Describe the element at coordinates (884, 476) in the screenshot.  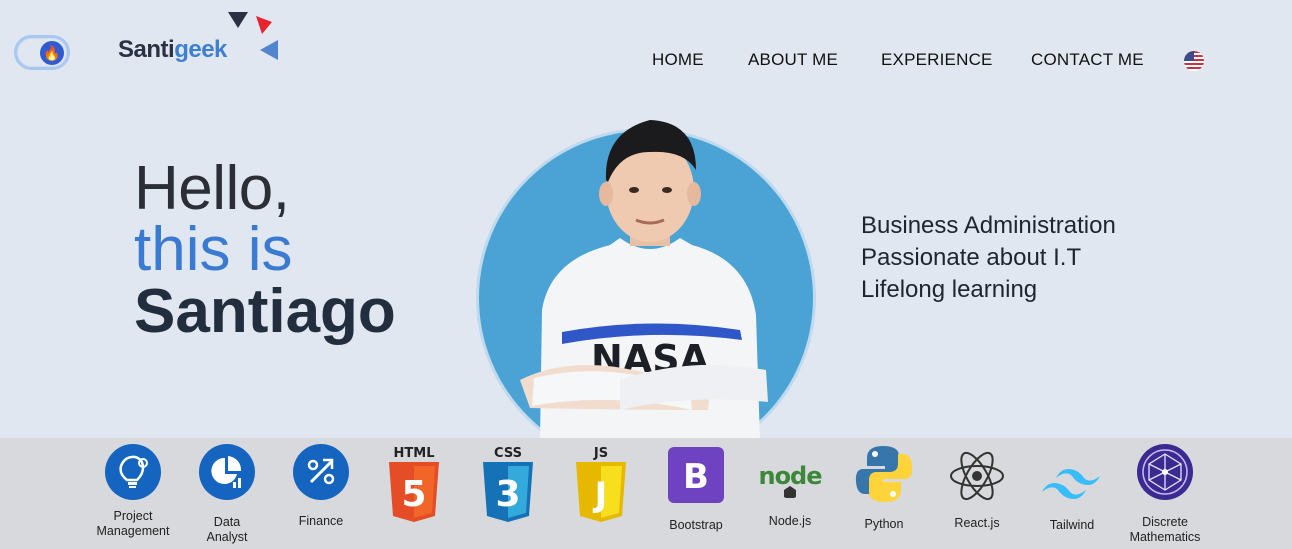
I see `python-icon` at that location.